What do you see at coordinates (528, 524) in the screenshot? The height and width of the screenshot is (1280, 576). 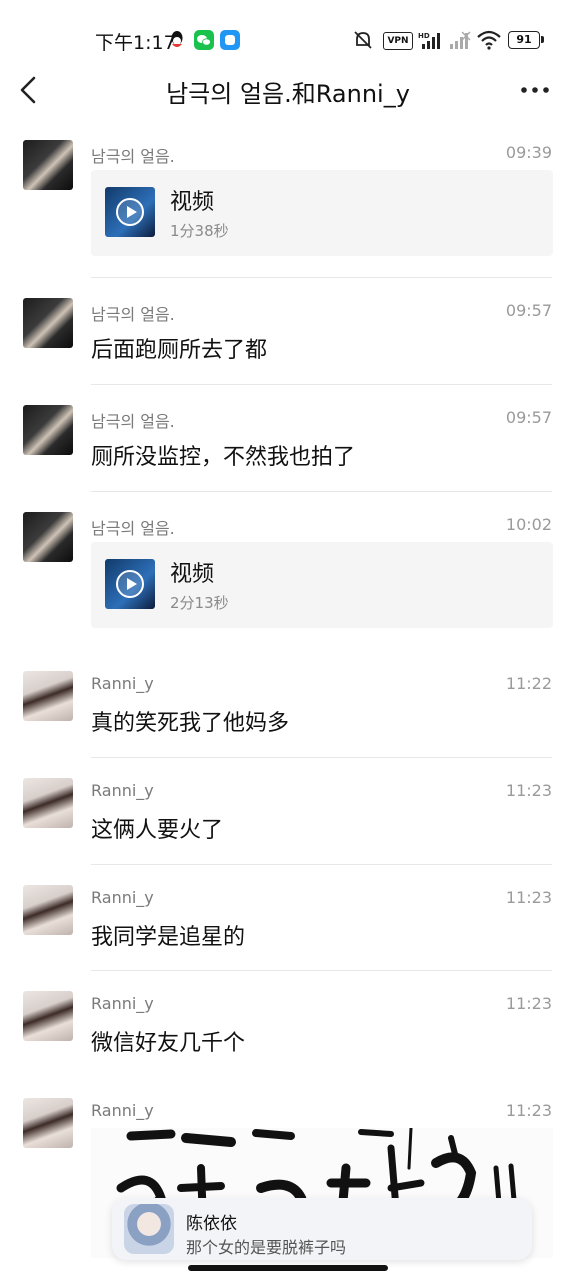 I see `message-time: 10:02` at bounding box center [528, 524].